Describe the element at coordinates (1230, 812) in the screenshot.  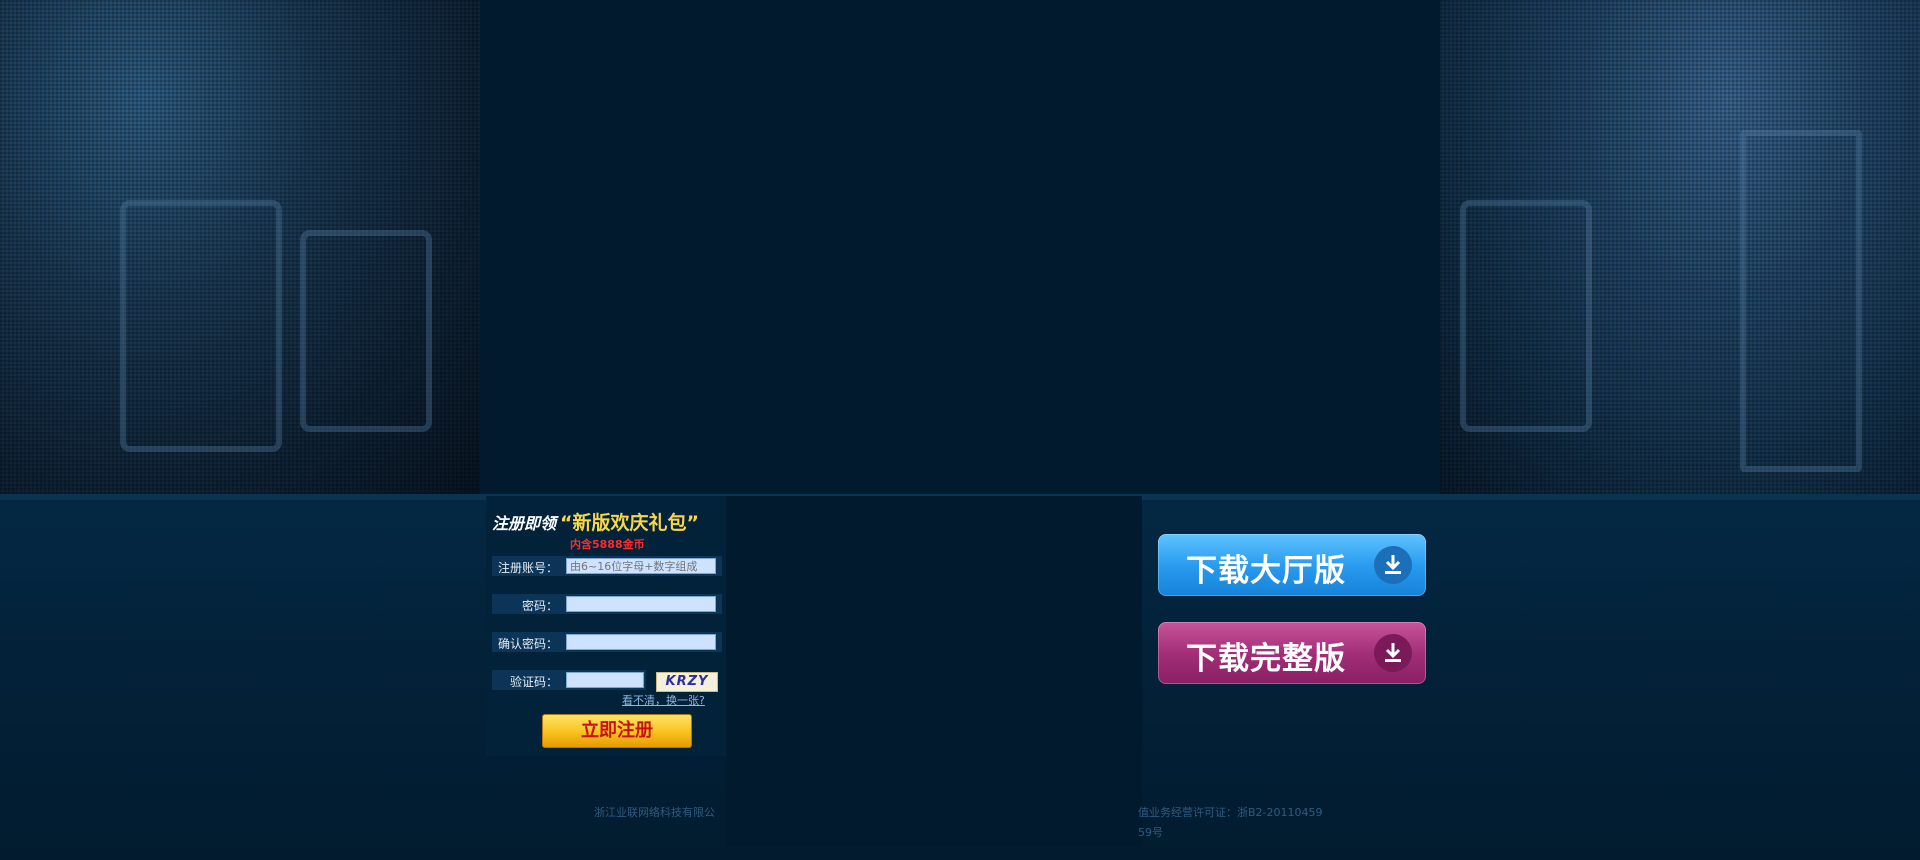
I see `footer-license: 值业务经营许可证：浙B2-20110459` at that location.